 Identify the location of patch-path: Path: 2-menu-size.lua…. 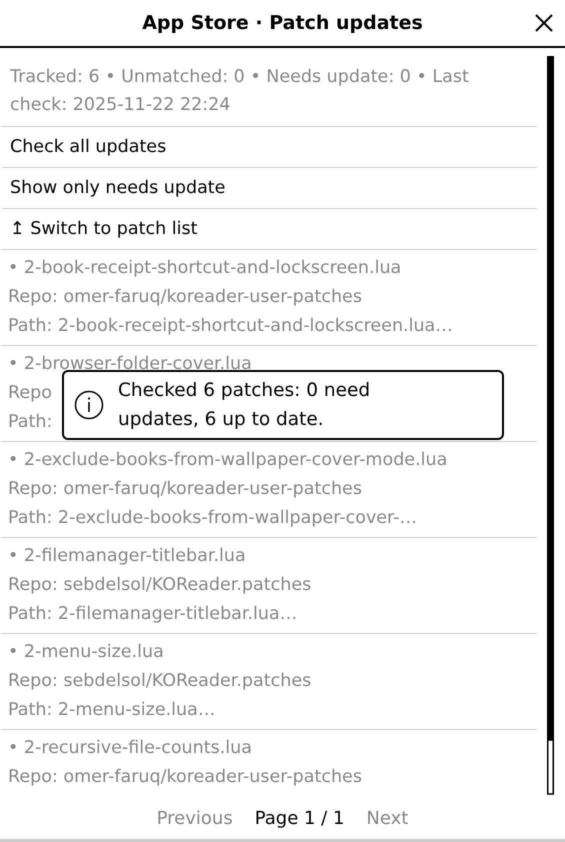
(112, 710).